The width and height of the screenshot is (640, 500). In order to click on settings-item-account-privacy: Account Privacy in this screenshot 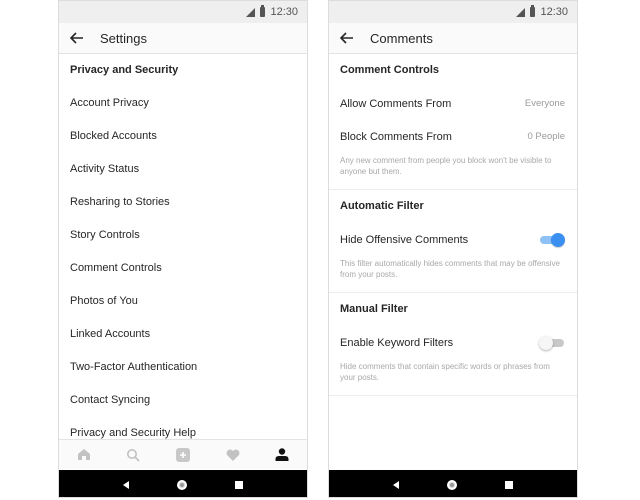, I will do `click(183, 103)`.